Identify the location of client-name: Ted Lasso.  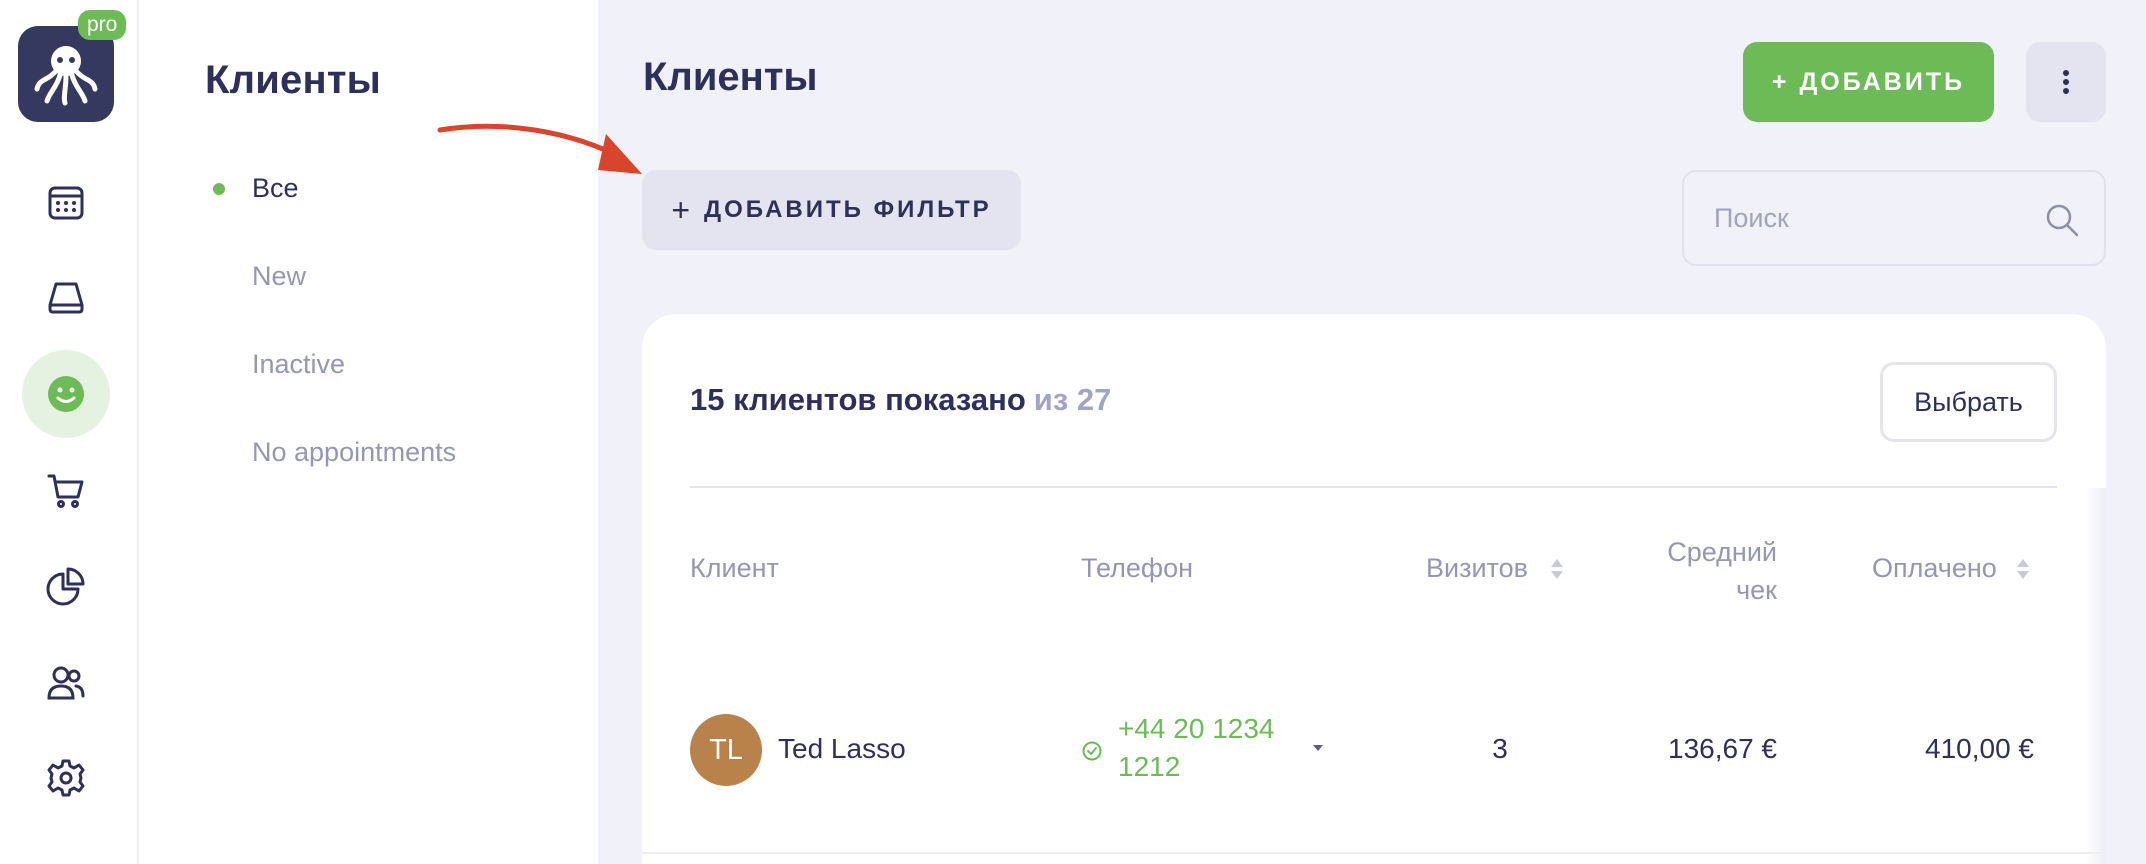
(842, 749).